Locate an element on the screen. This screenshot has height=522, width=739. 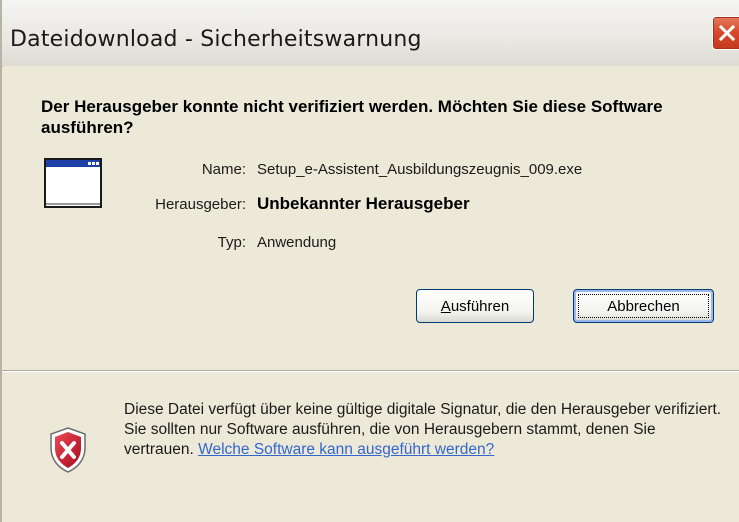
window-title: Dateidownload - Sicherheitswarnung is located at coordinates (216, 39).